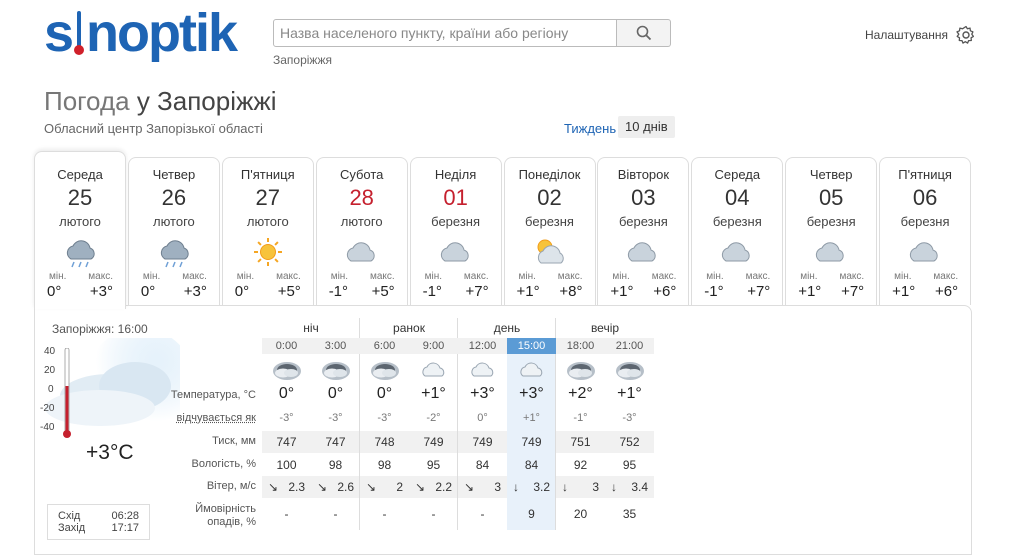  I want to click on page-subtitle: Обласний центр Запорізької області, so click(153, 128).